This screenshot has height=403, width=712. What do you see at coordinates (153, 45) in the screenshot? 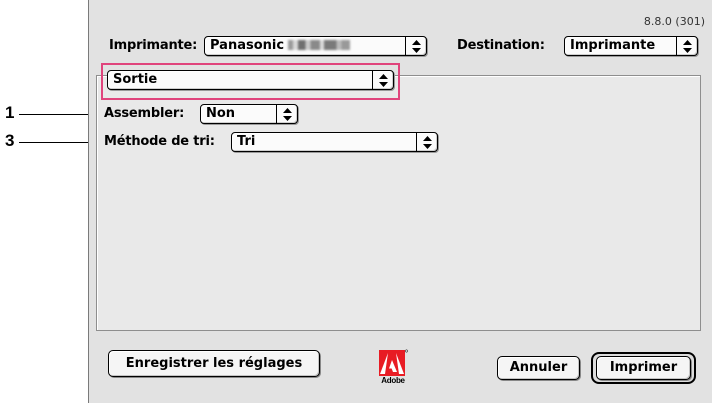
I see `printer-label: Imprimante:` at bounding box center [153, 45].